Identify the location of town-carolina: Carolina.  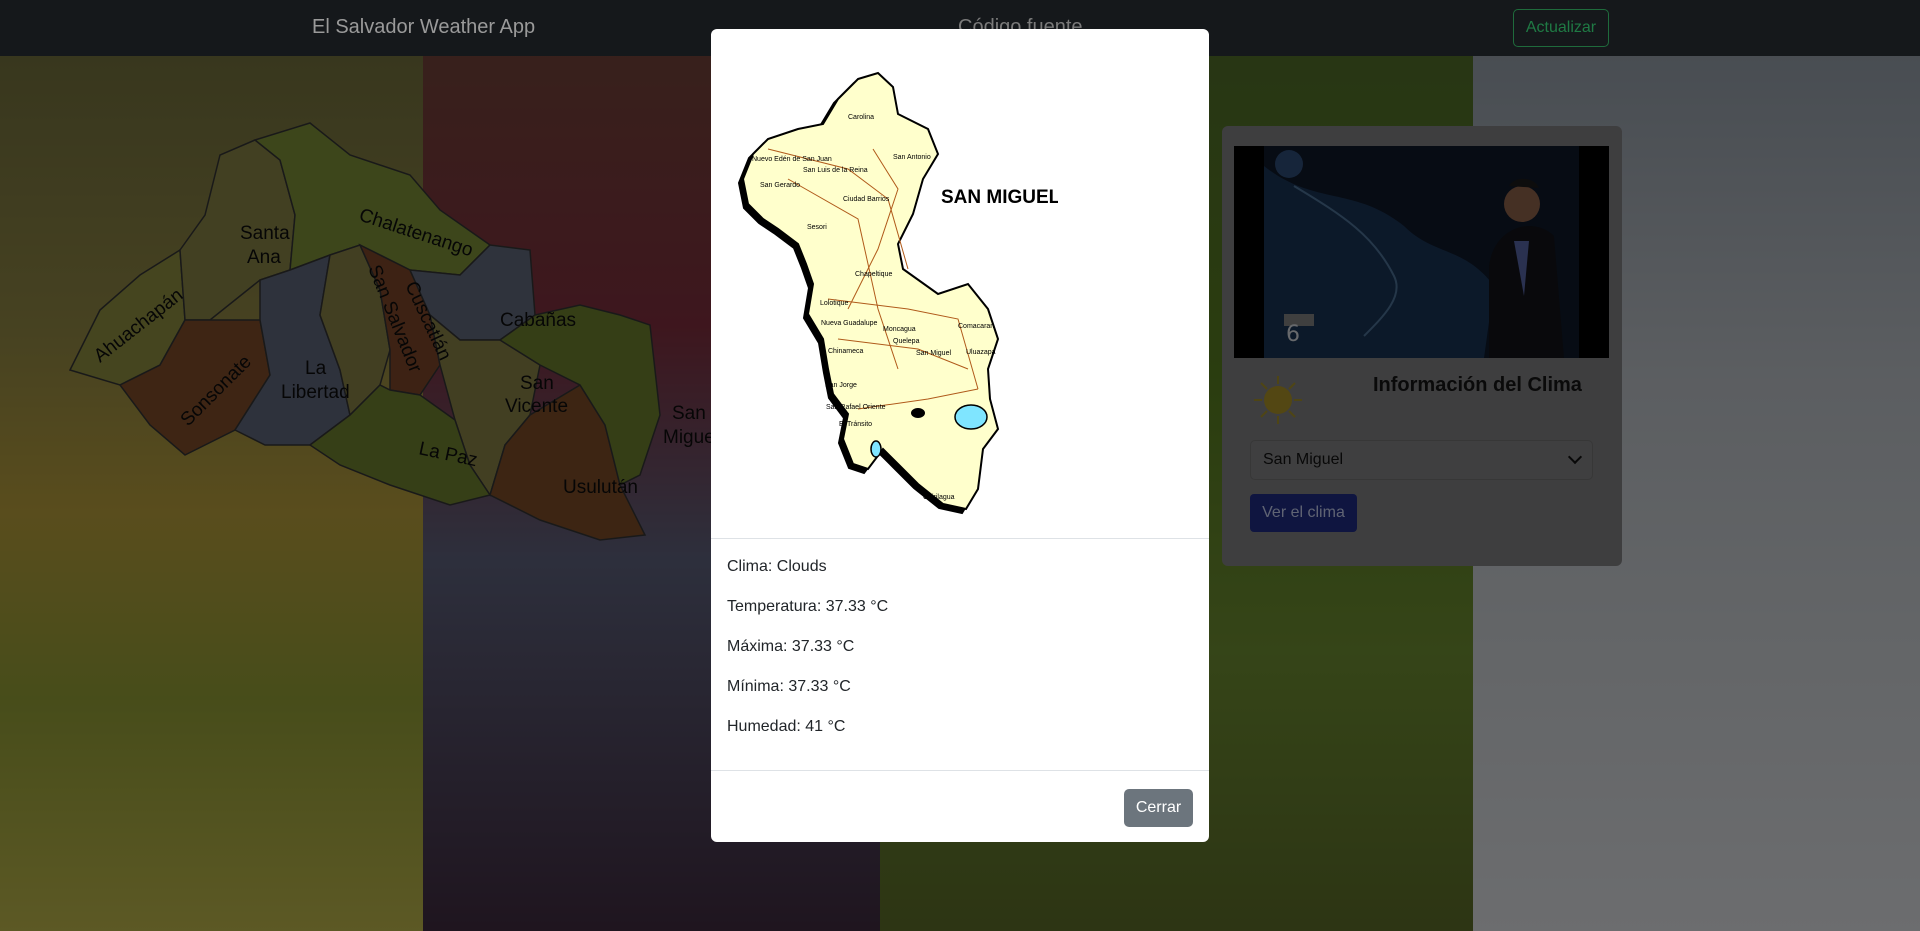
(861, 117).